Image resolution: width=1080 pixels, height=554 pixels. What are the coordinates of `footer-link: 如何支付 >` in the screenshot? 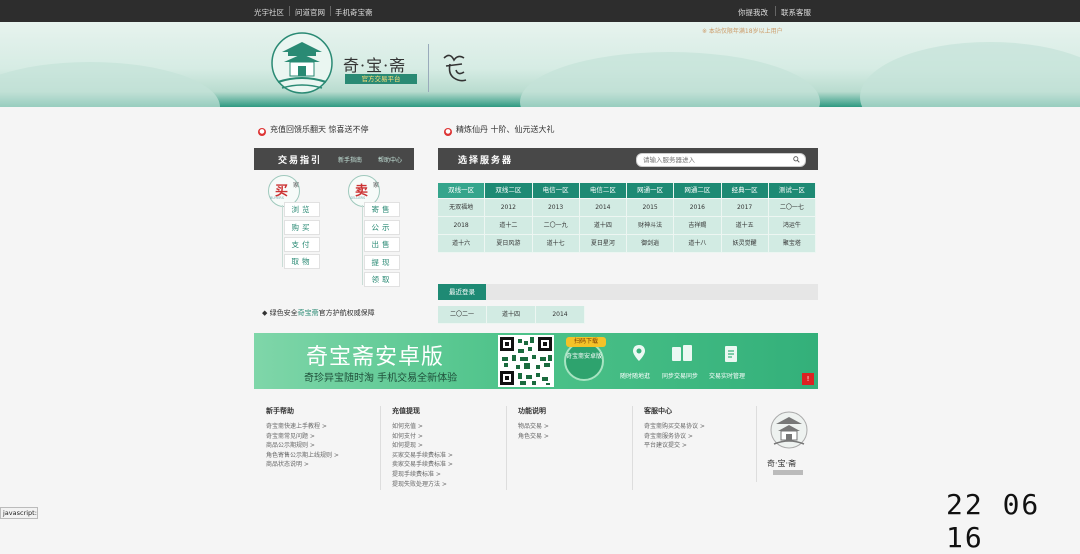 It's located at (422, 437).